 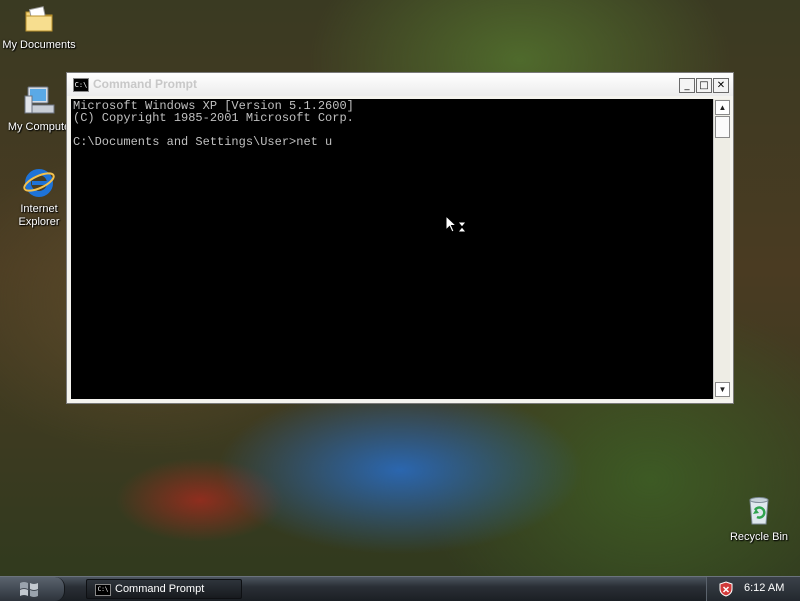 What do you see at coordinates (29, 589) in the screenshot?
I see `windows-logo-icon` at bounding box center [29, 589].